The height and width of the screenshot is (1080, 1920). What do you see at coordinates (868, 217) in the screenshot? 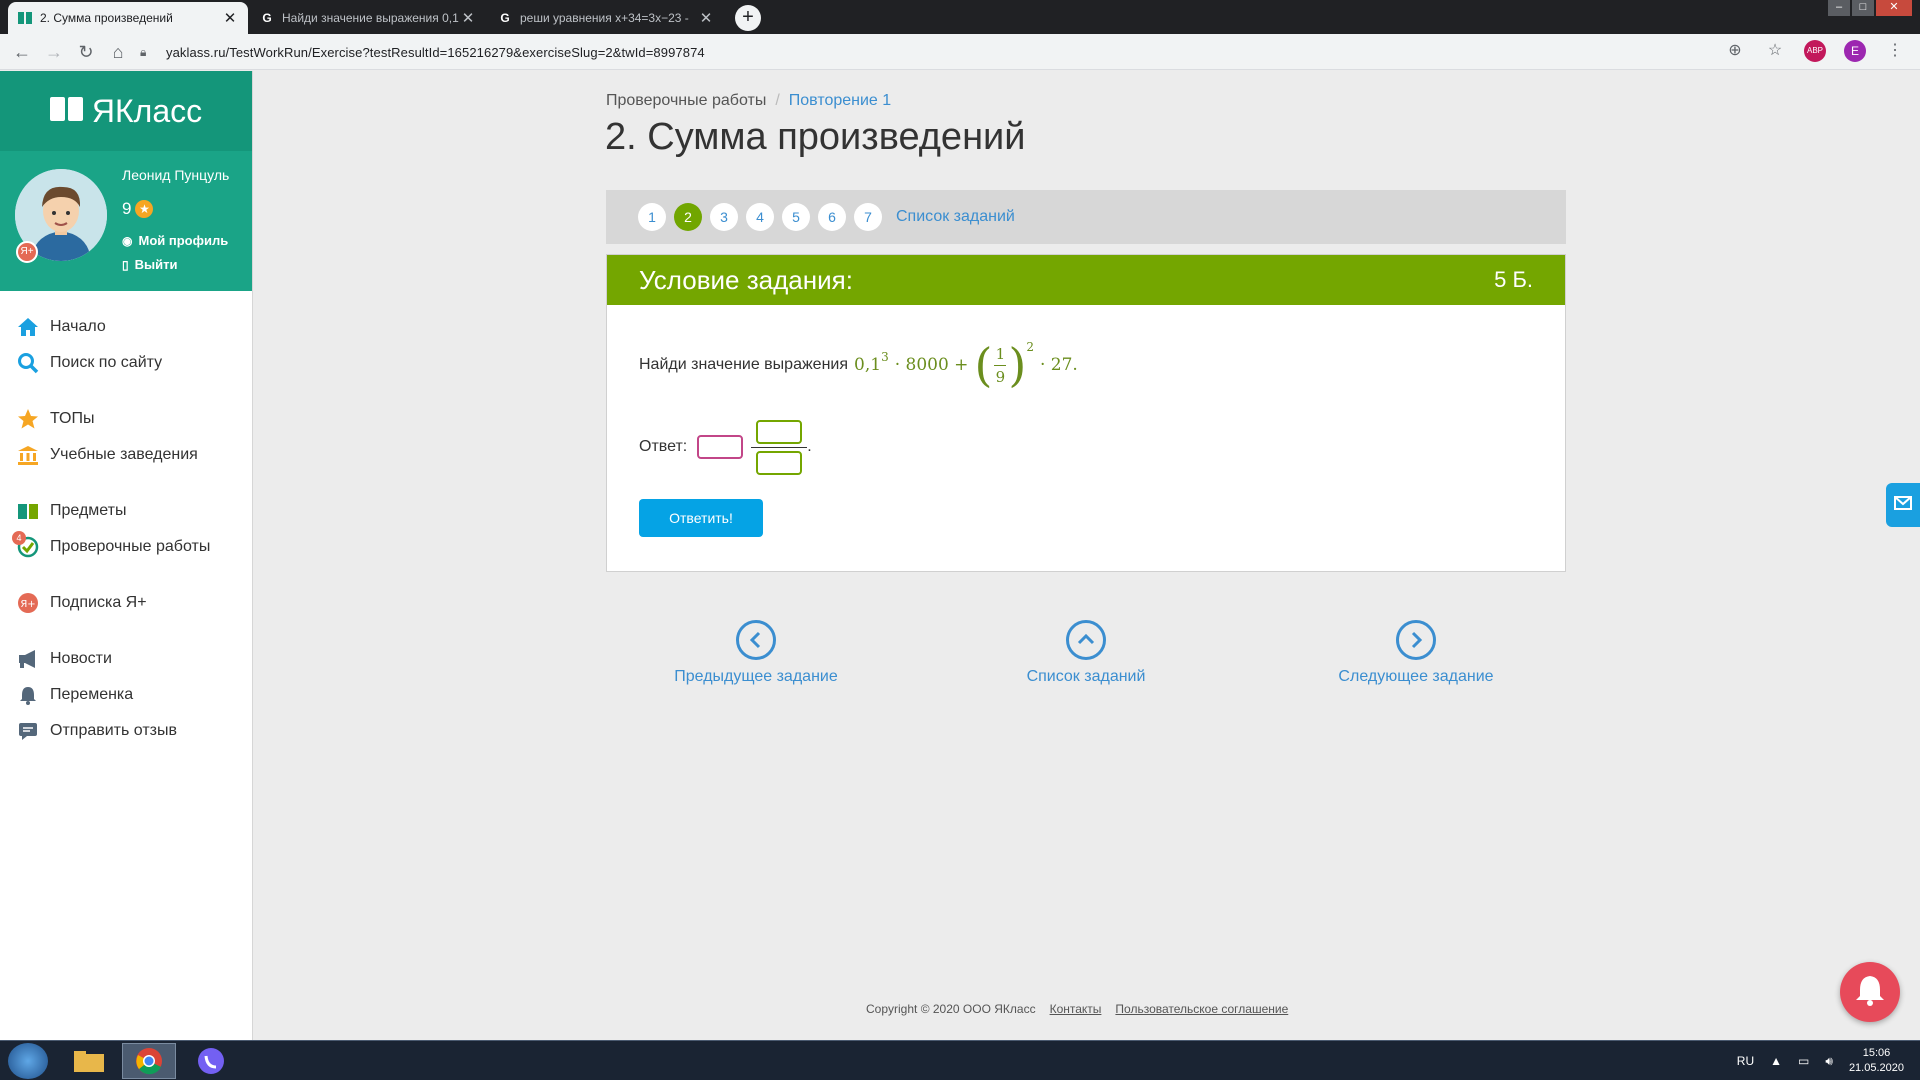
I see `page-button-7: 7` at bounding box center [868, 217].